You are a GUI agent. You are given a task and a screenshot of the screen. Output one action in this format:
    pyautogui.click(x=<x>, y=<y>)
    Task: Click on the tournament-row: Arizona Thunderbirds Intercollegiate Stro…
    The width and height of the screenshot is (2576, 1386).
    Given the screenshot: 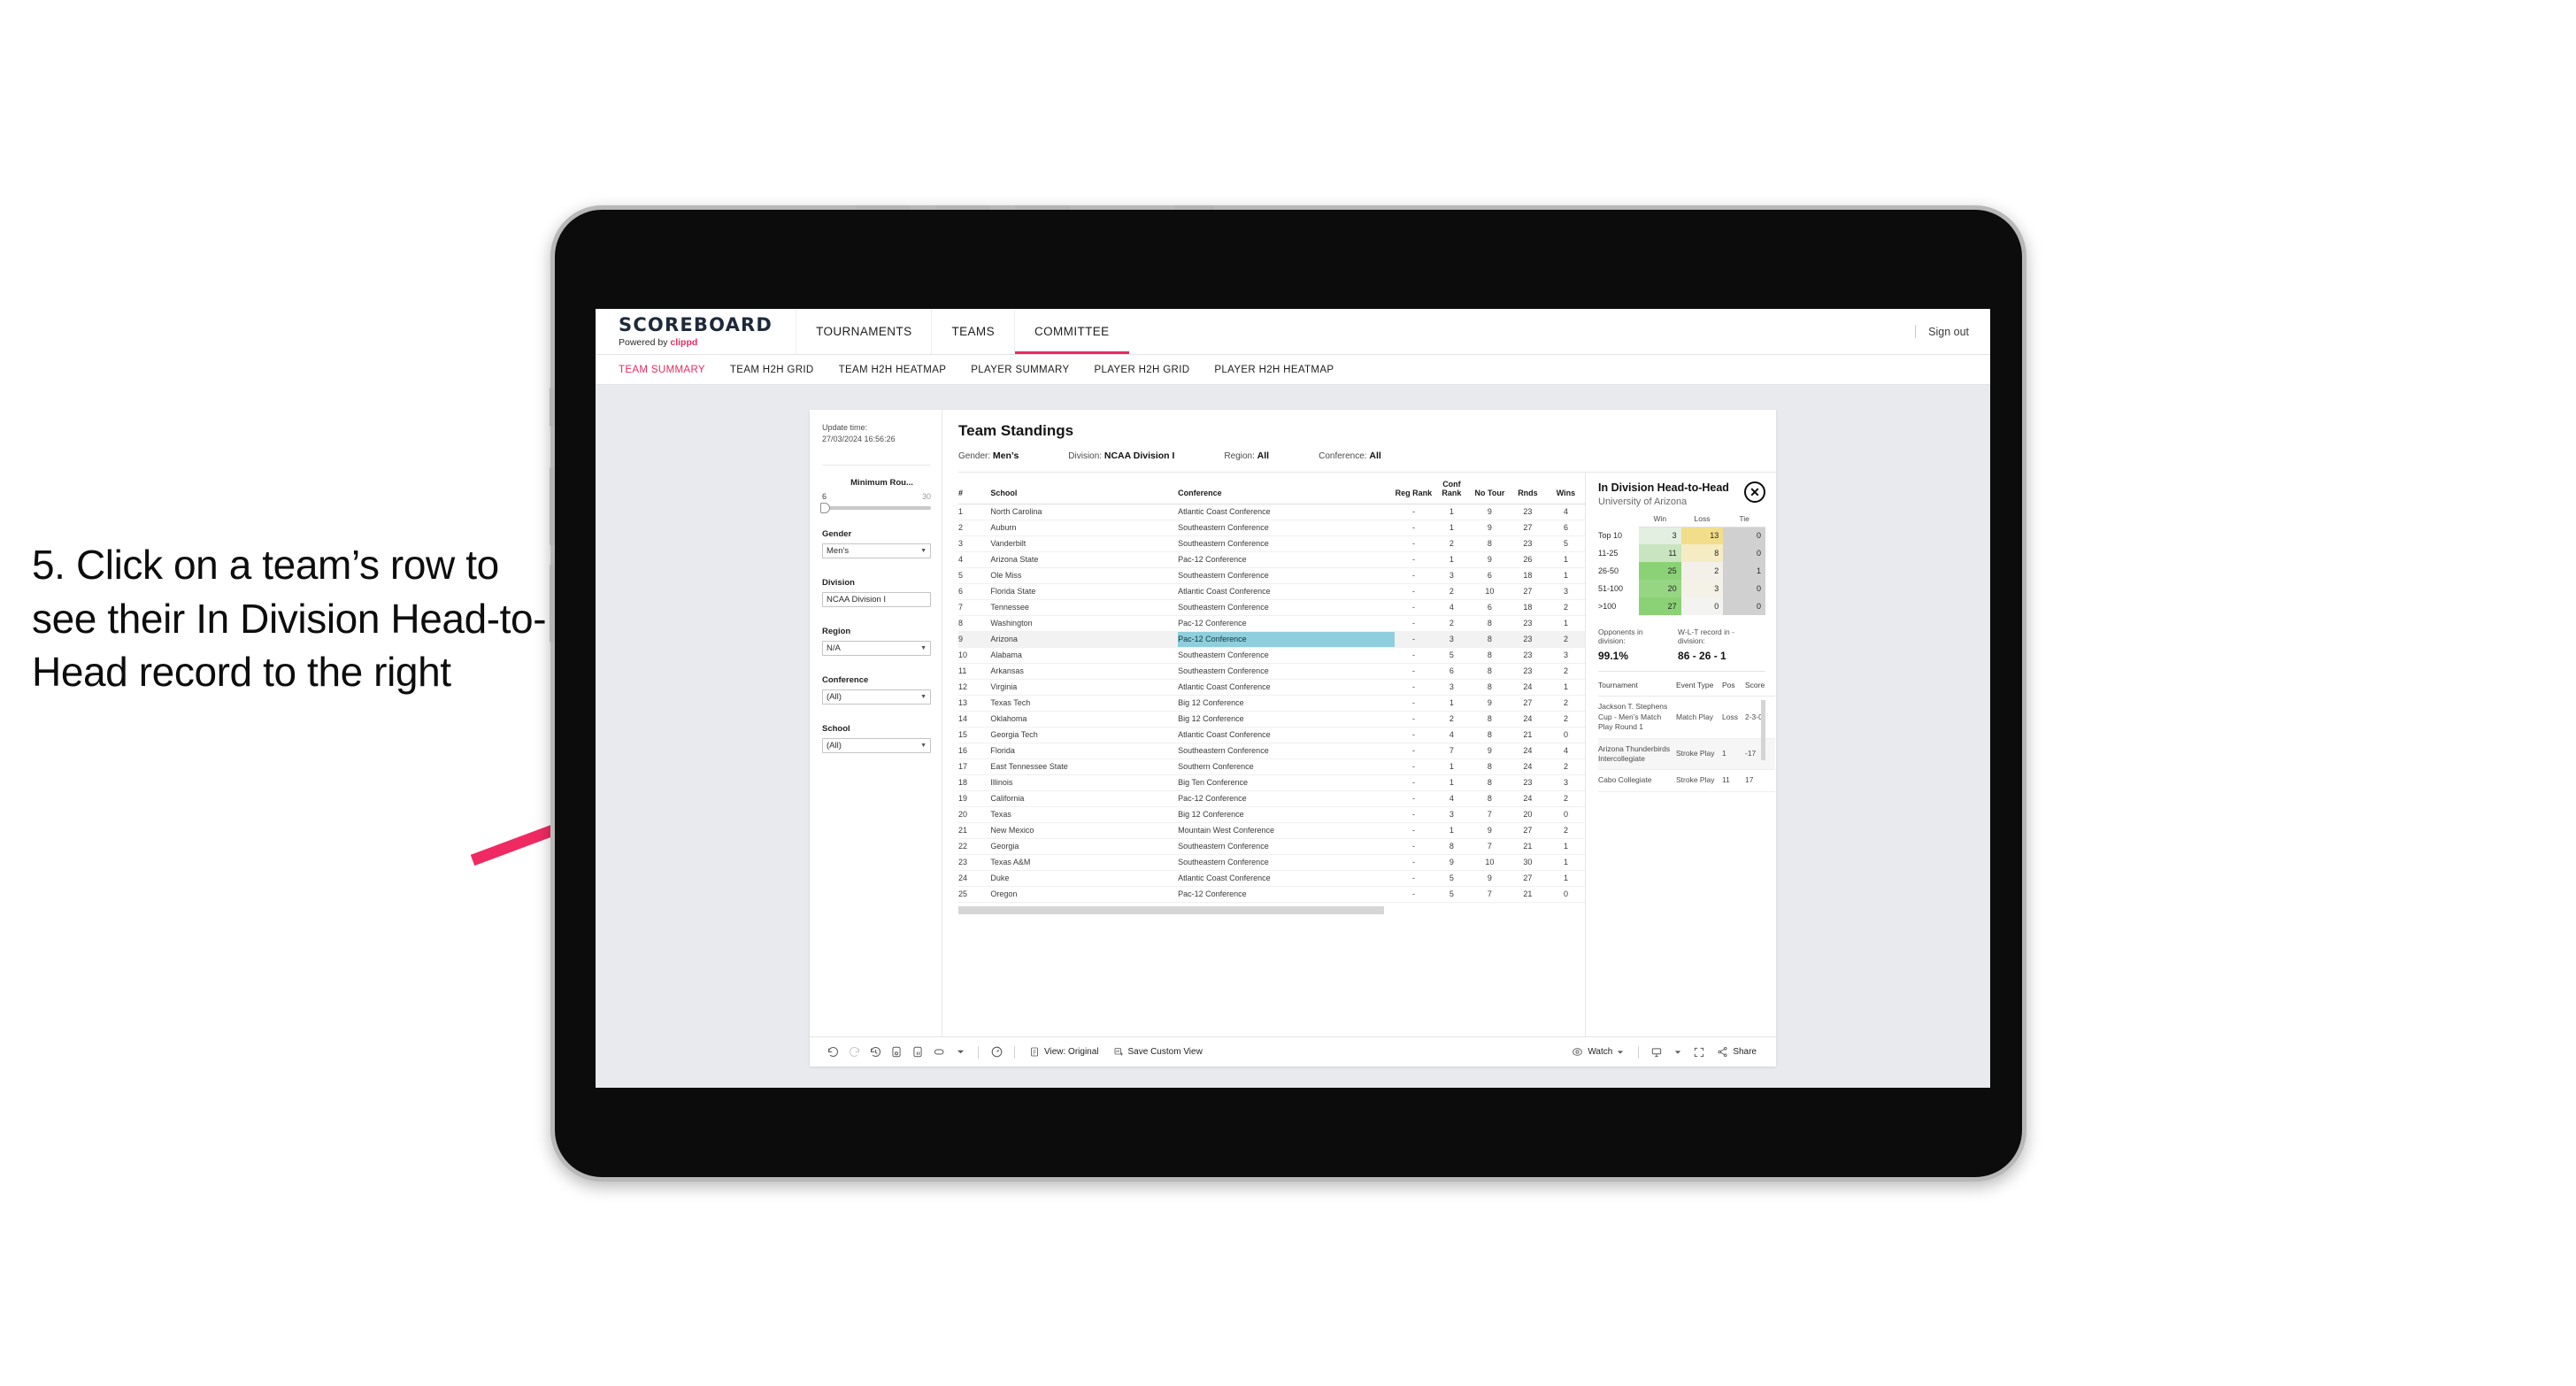 What is the action you would take?
    pyautogui.click(x=1686, y=755)
    